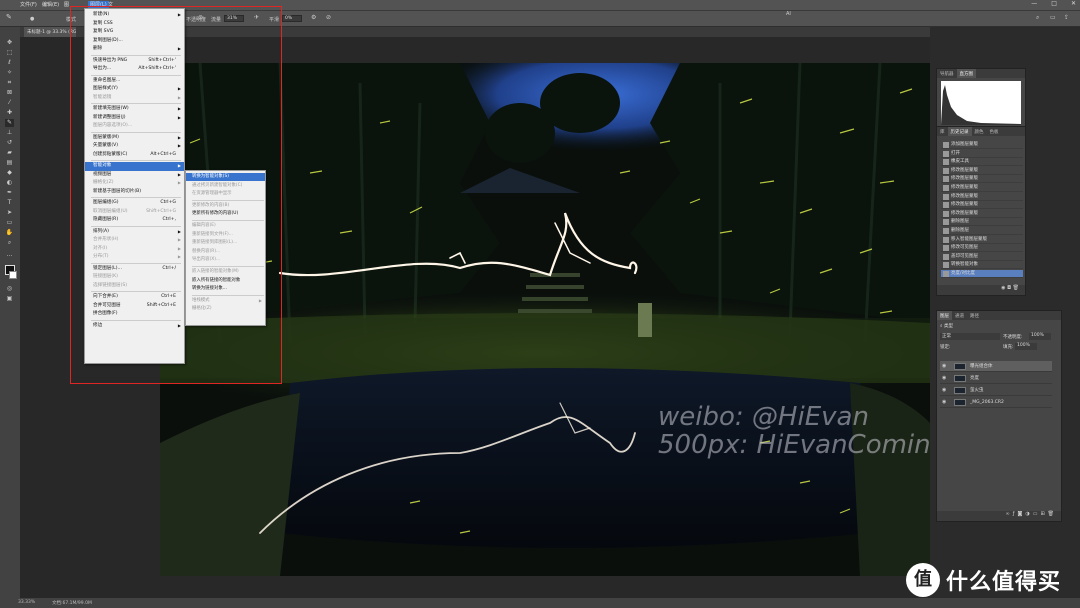 The width and height of the screenshot is (1080, 608). Describe the element at coordinates (9, 193) in the screenshot. I see `pen-tool-icon: ✒` at that location.